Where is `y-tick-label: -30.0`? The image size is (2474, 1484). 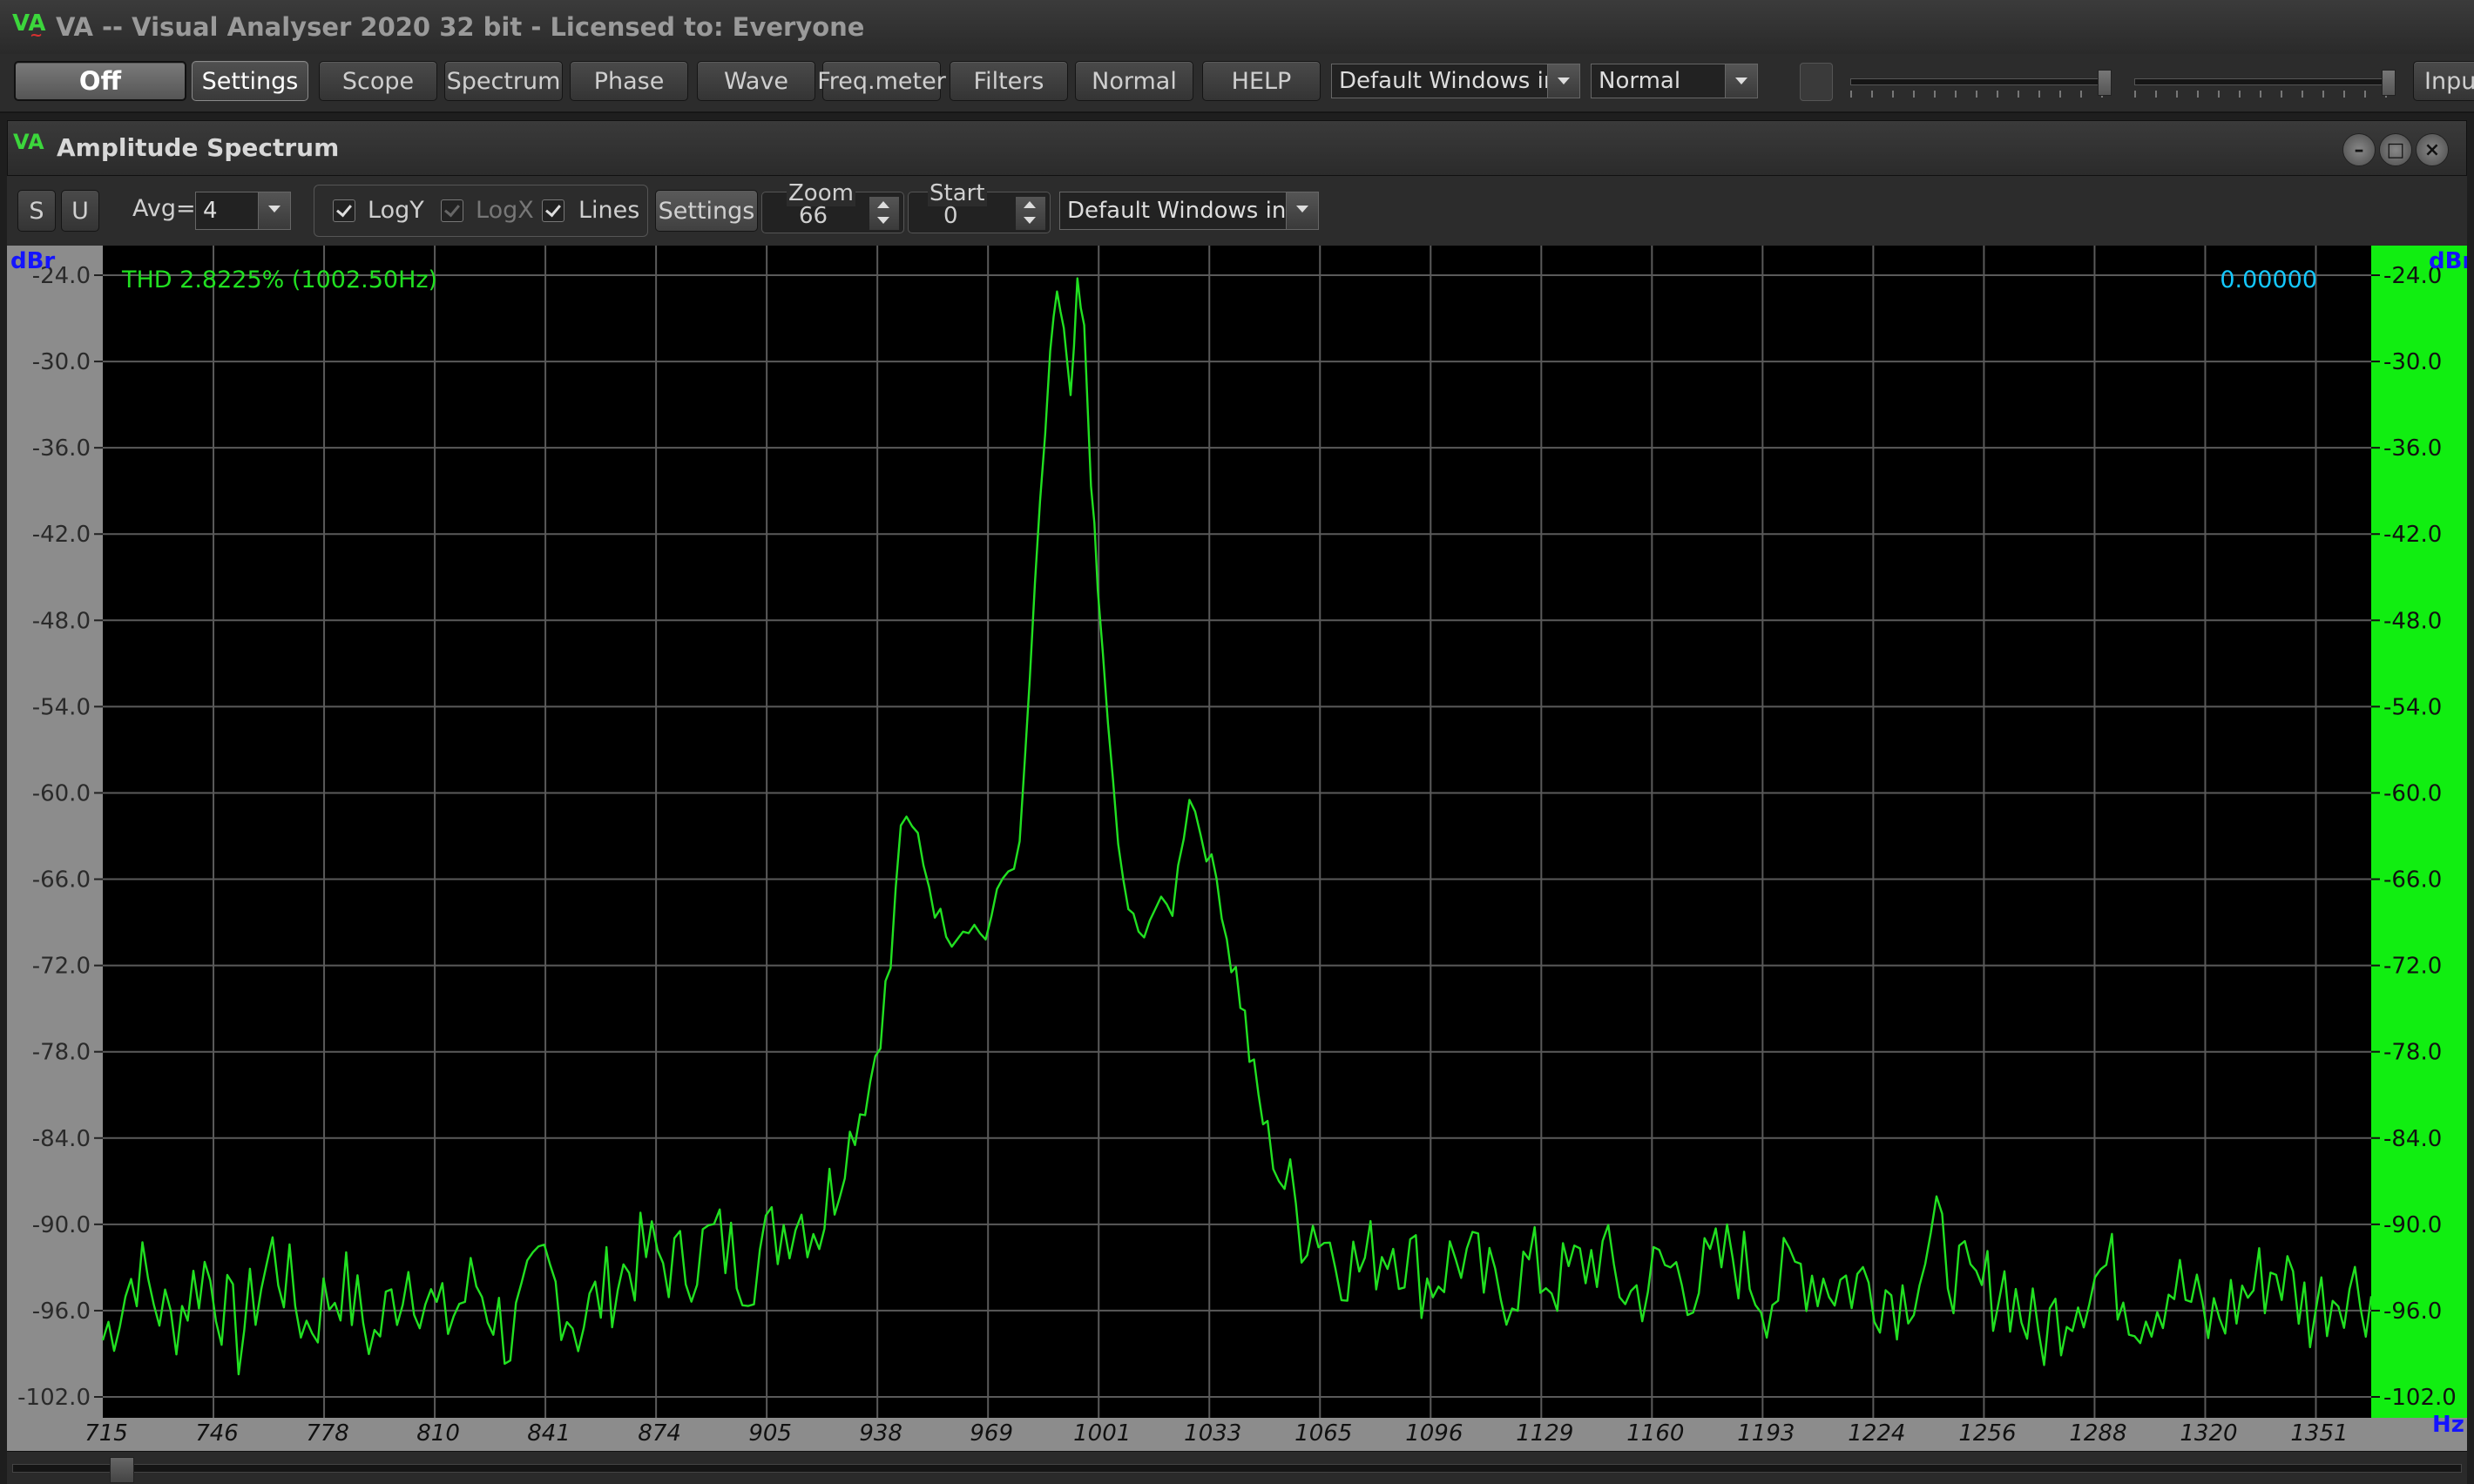
y-tick-label: -30.0 is located at coordinates (61, 362).